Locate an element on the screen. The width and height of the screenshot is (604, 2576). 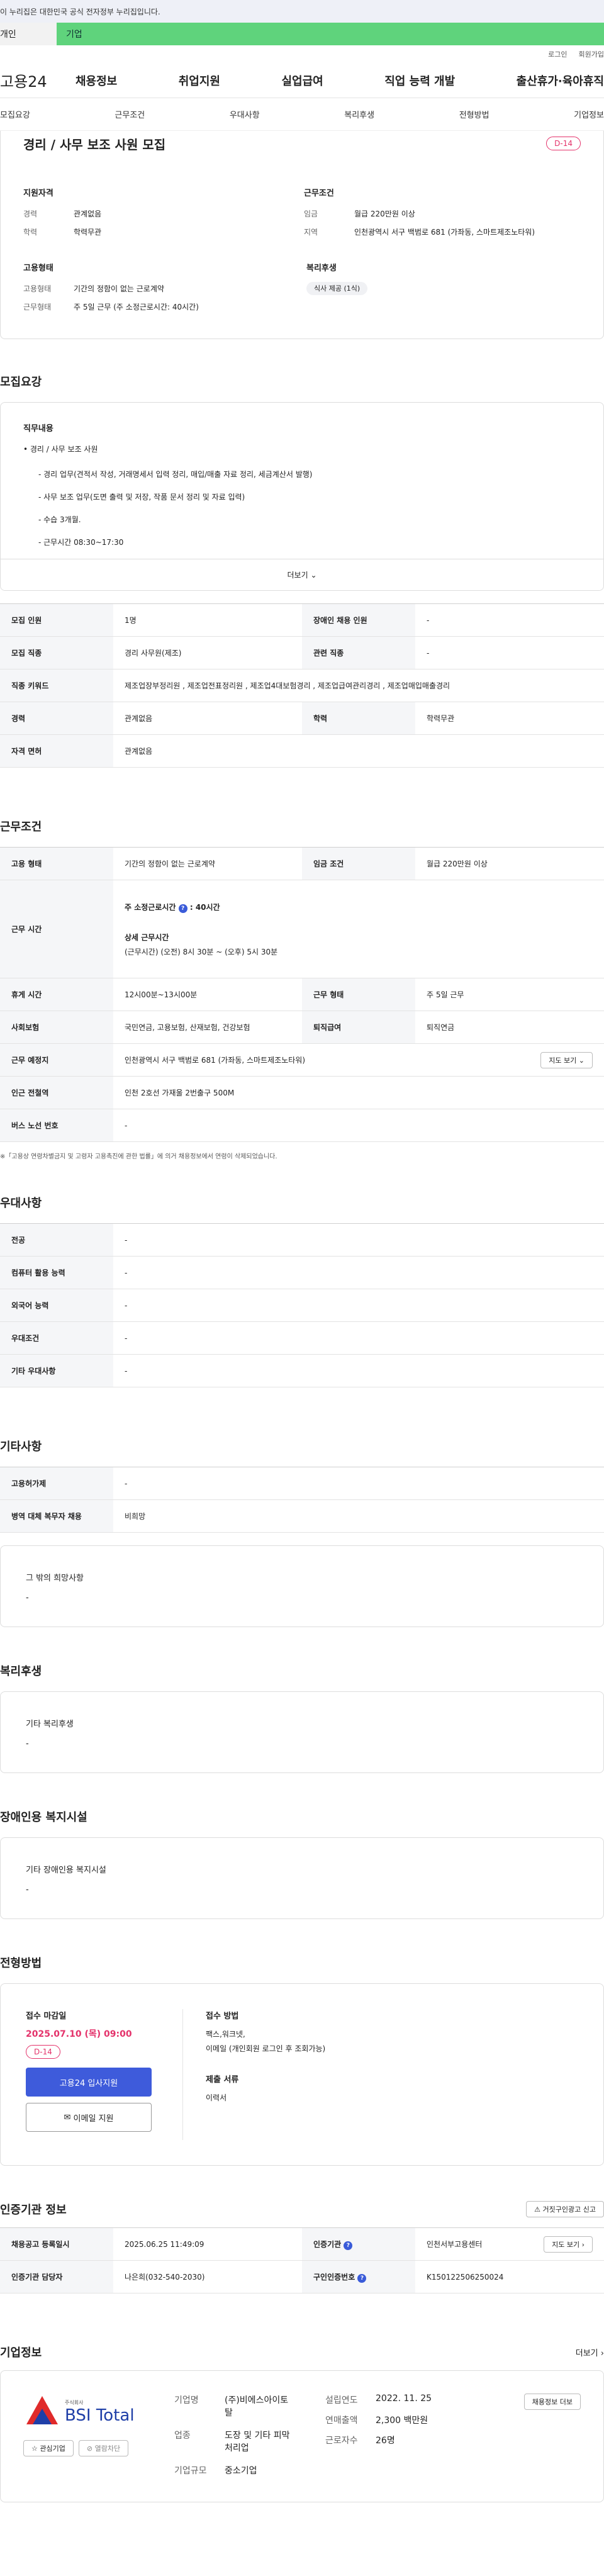
company-est-key: 설립연도 is located at coordinates (341, 2400).